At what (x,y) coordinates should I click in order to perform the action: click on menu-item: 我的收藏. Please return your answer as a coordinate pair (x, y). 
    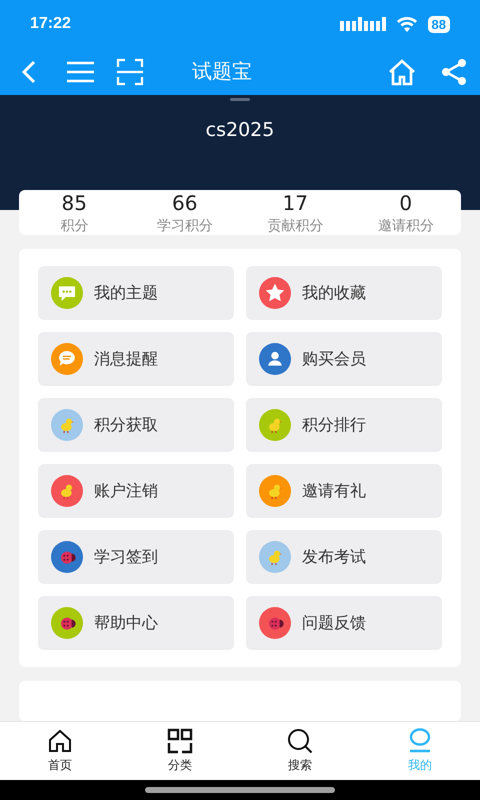
    Looking at the image, I should click on (344, 293).